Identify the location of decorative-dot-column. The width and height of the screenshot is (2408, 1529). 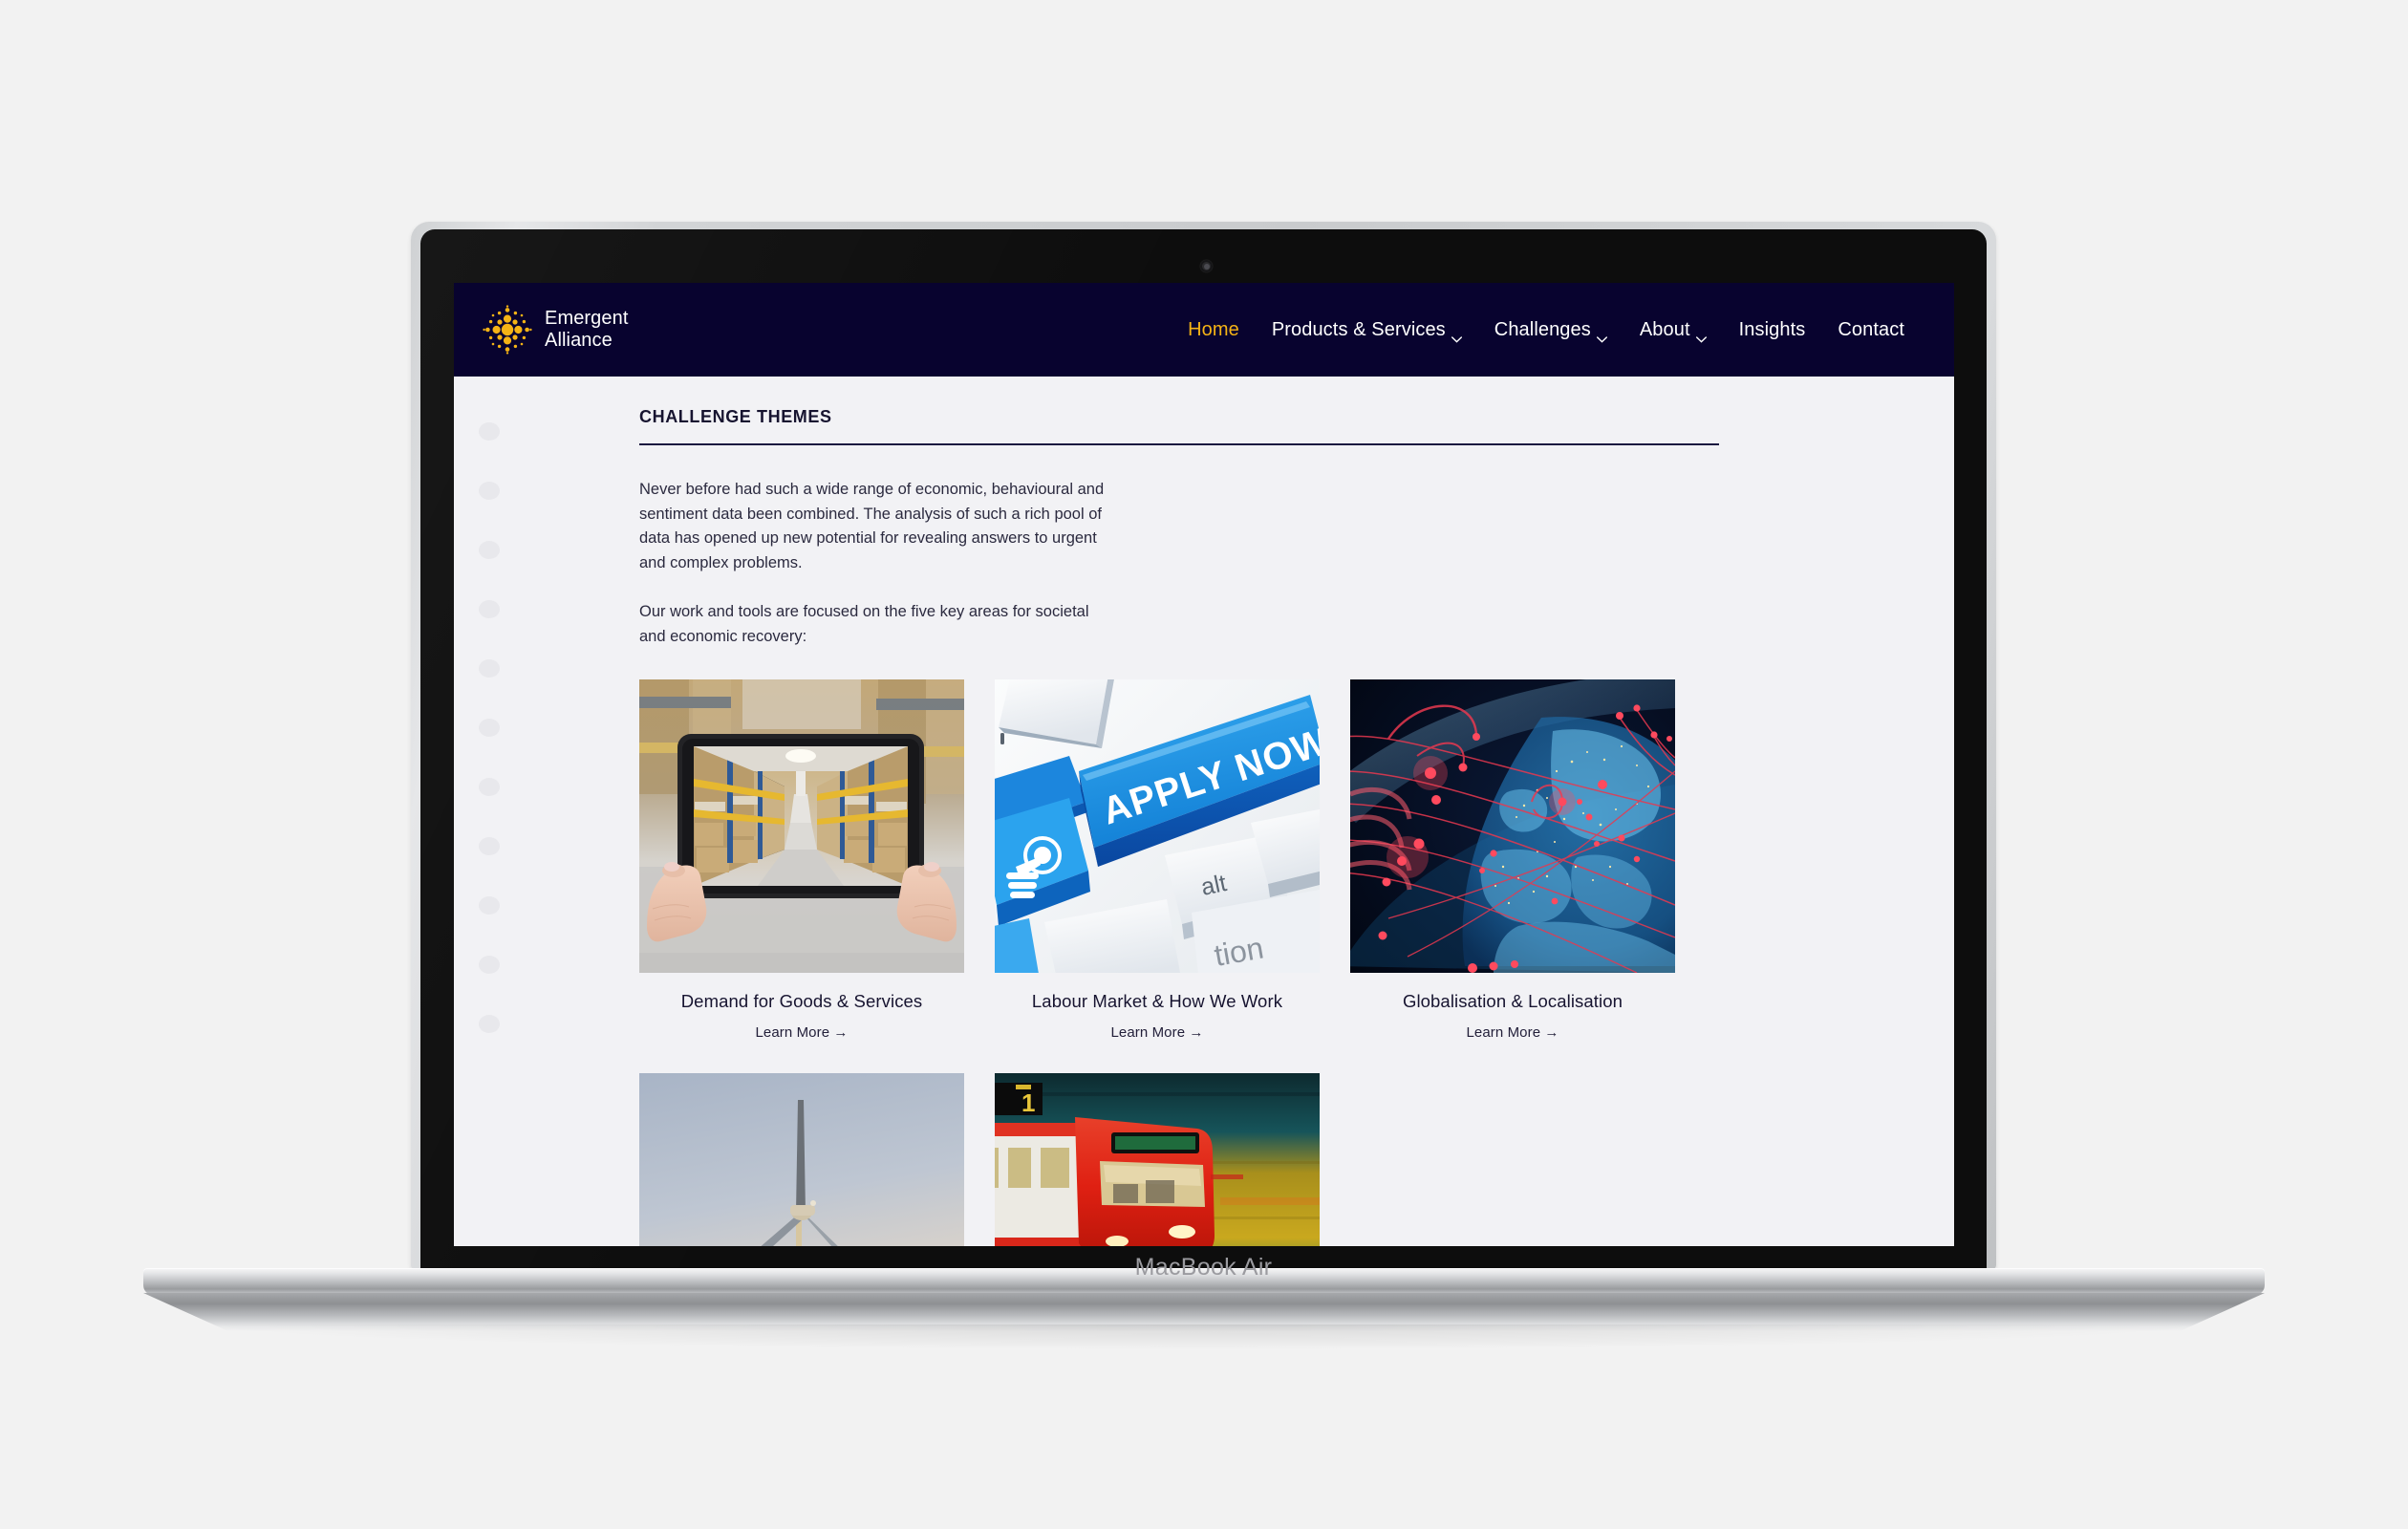
(490, 727).